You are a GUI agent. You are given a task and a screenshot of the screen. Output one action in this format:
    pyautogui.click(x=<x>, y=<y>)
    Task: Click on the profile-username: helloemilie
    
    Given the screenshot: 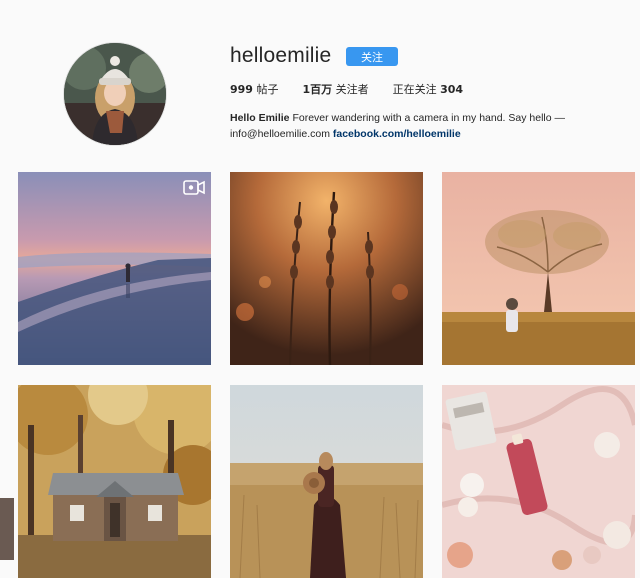 What is the action you would take?
    pyautogui.click(x=281, y=55)
    